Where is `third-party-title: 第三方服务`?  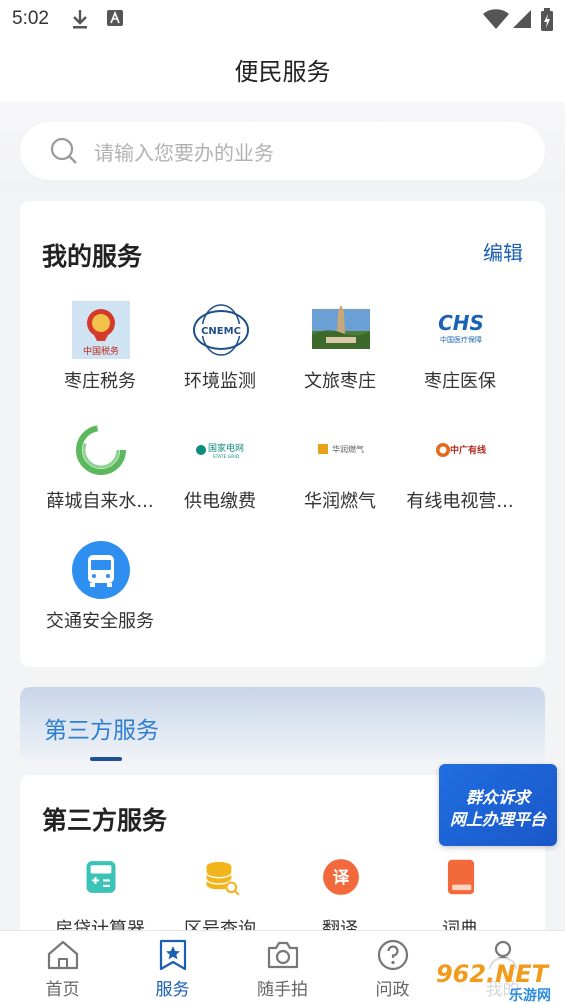 third-party-title: 第三方服务 is located at coordinates (105, 820).